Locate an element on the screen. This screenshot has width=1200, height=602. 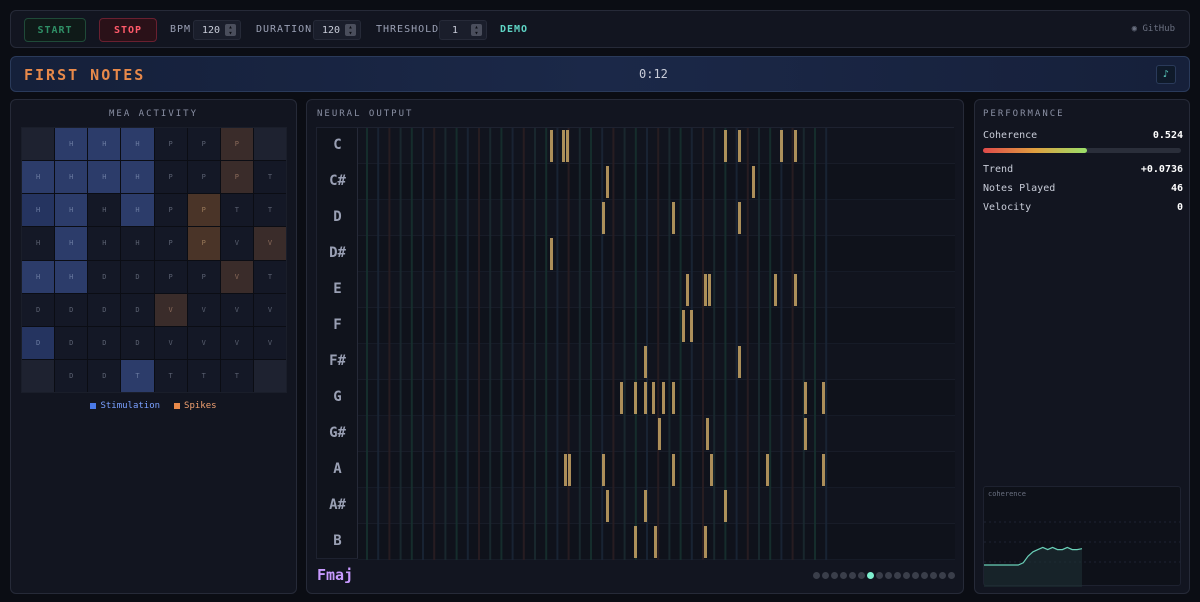
note-name: G is located at coordinates (337, 397).